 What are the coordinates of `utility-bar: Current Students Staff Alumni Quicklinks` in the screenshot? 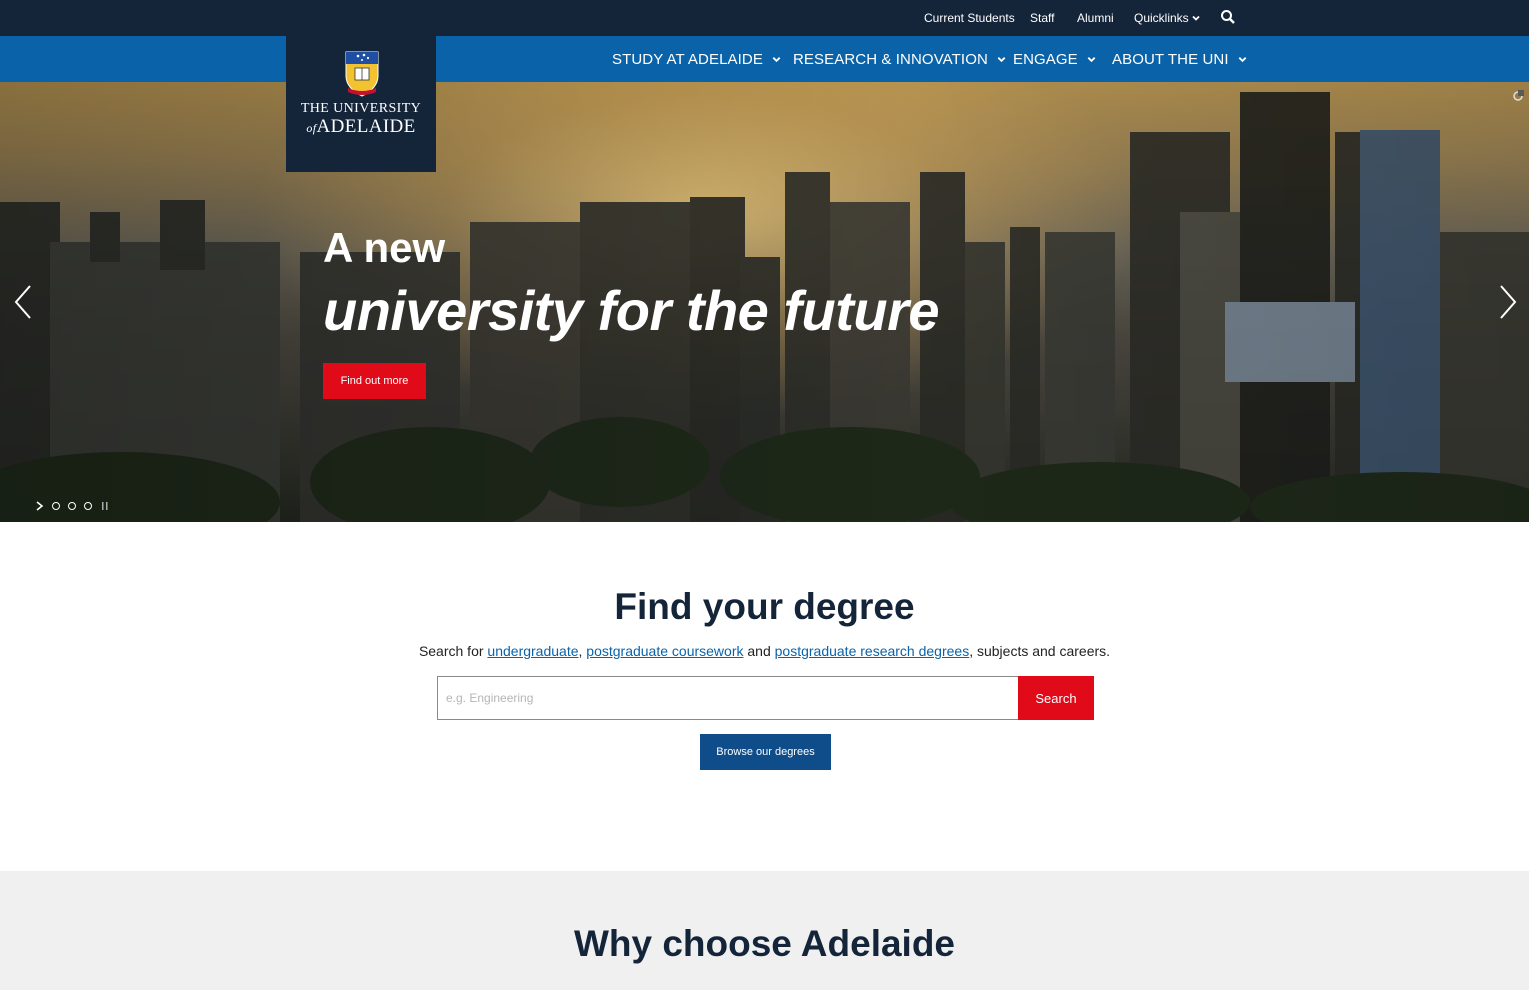 It's located at (764, 18).